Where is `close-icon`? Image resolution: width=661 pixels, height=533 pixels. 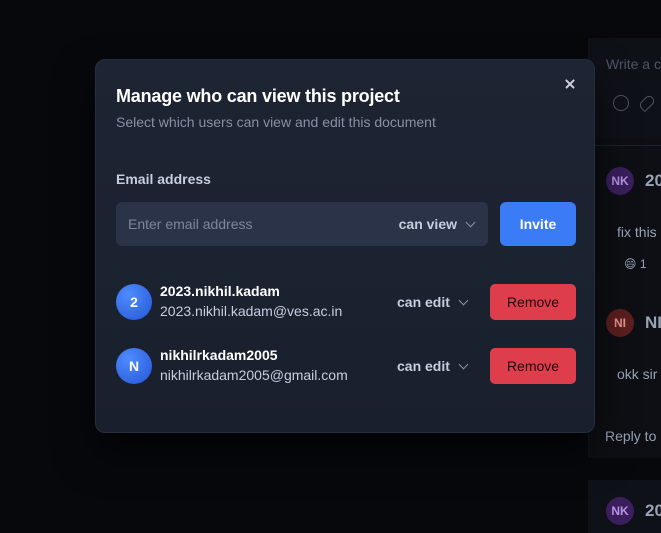
close-icon is located at coordinates (570, 84).